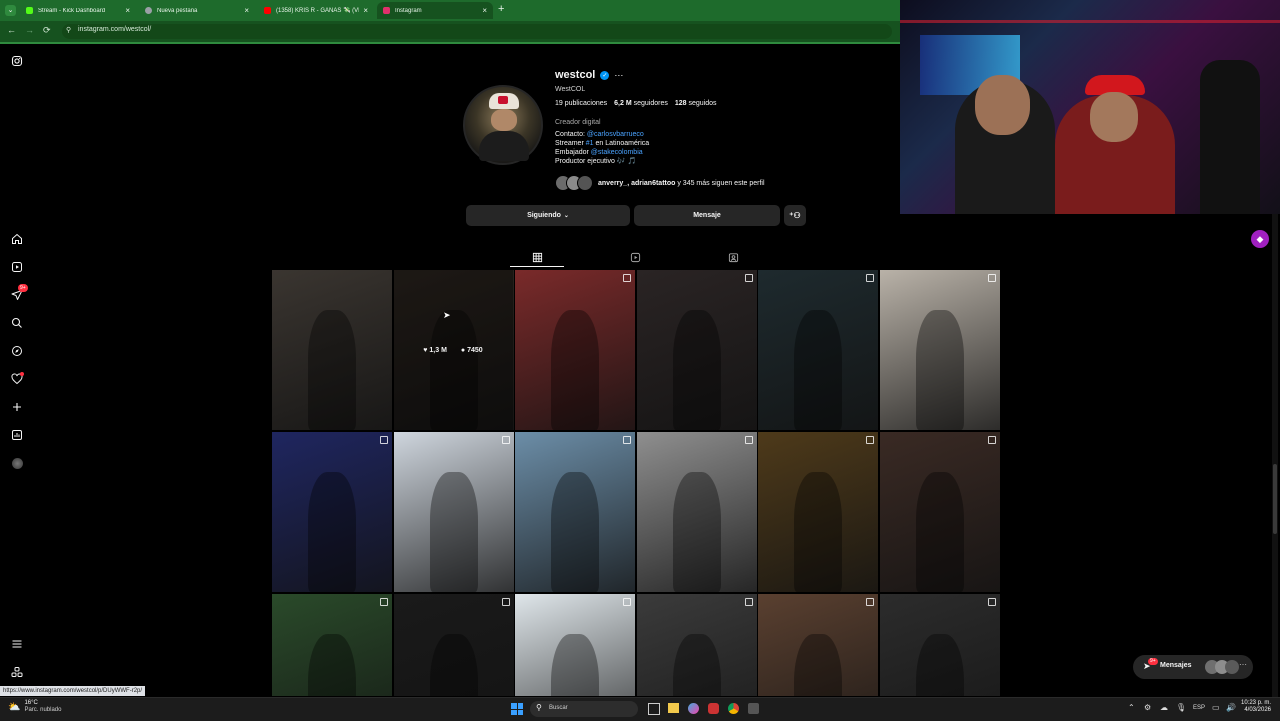 The height and width of the screenshot is (721, 1280). Describe the element at coordinates (148, 10) in the screenshot. I see `globe-favicon-icon` at that location.